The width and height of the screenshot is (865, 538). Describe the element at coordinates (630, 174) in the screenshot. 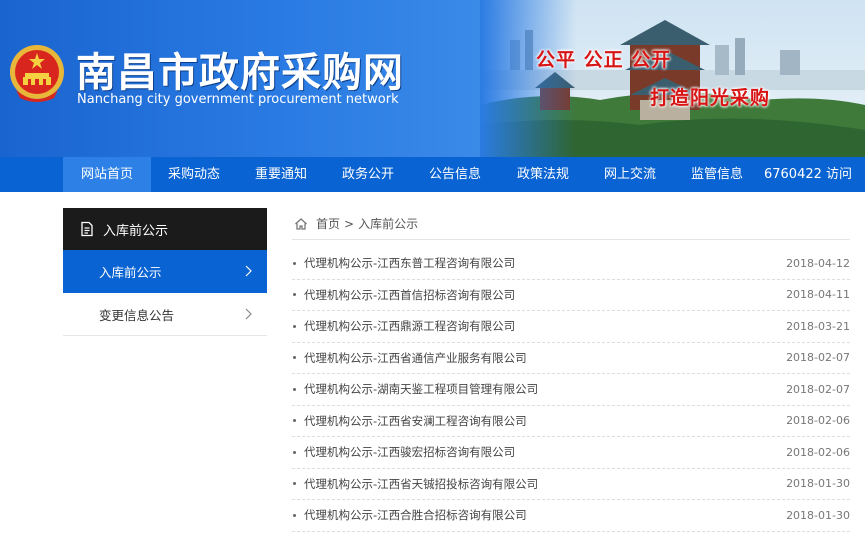

I see `nav-item-online-exchange: 网上交流` at that location.